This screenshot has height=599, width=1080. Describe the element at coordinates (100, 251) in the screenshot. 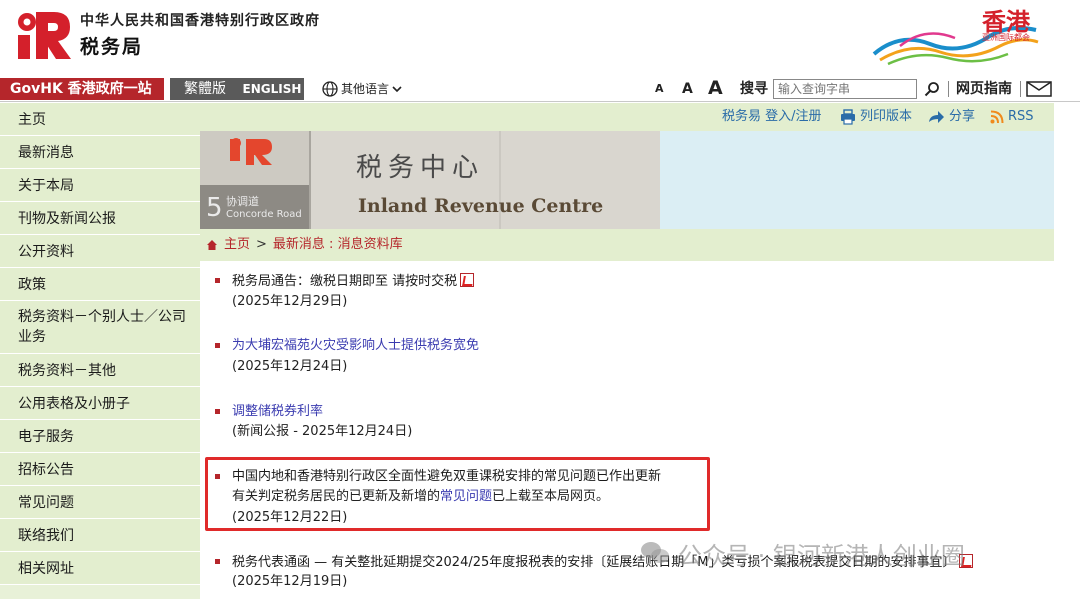

I see `sidebar-item-public-info: 公开资料` at that location.